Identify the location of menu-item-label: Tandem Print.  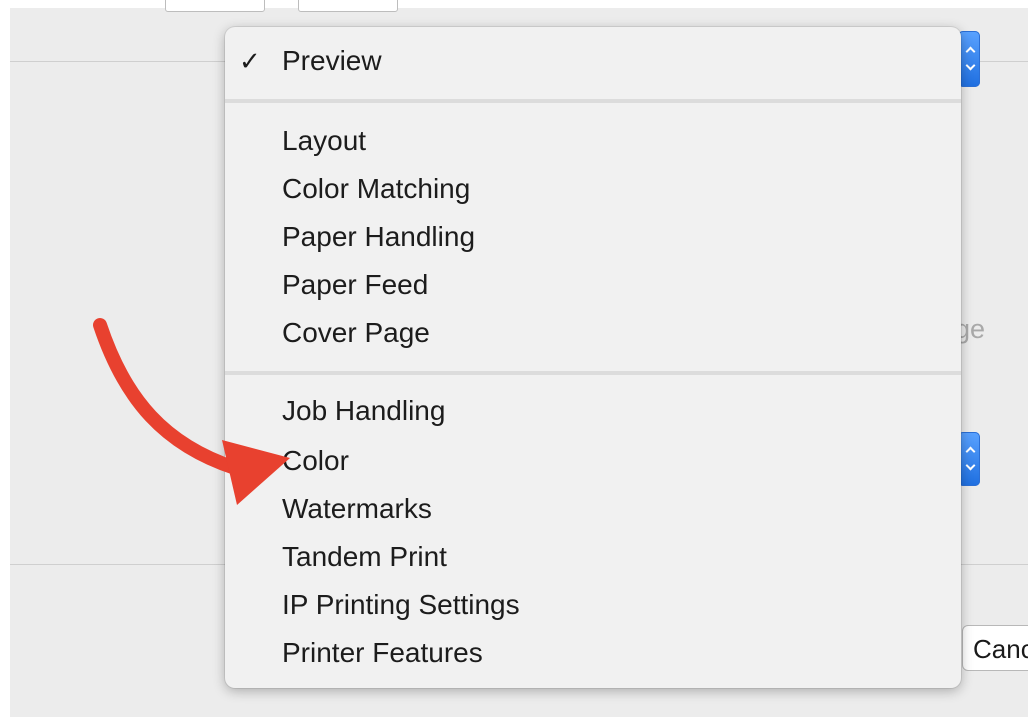
(364, 556).